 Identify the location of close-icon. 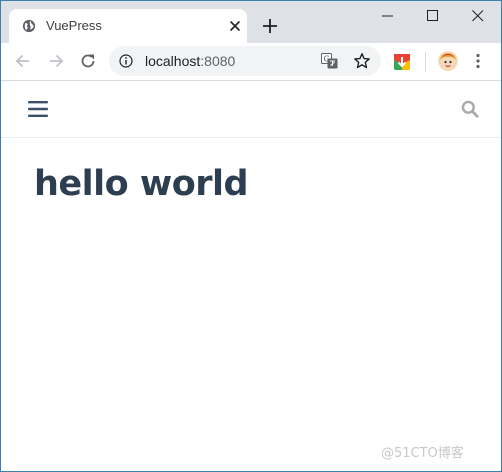
(478, 16).